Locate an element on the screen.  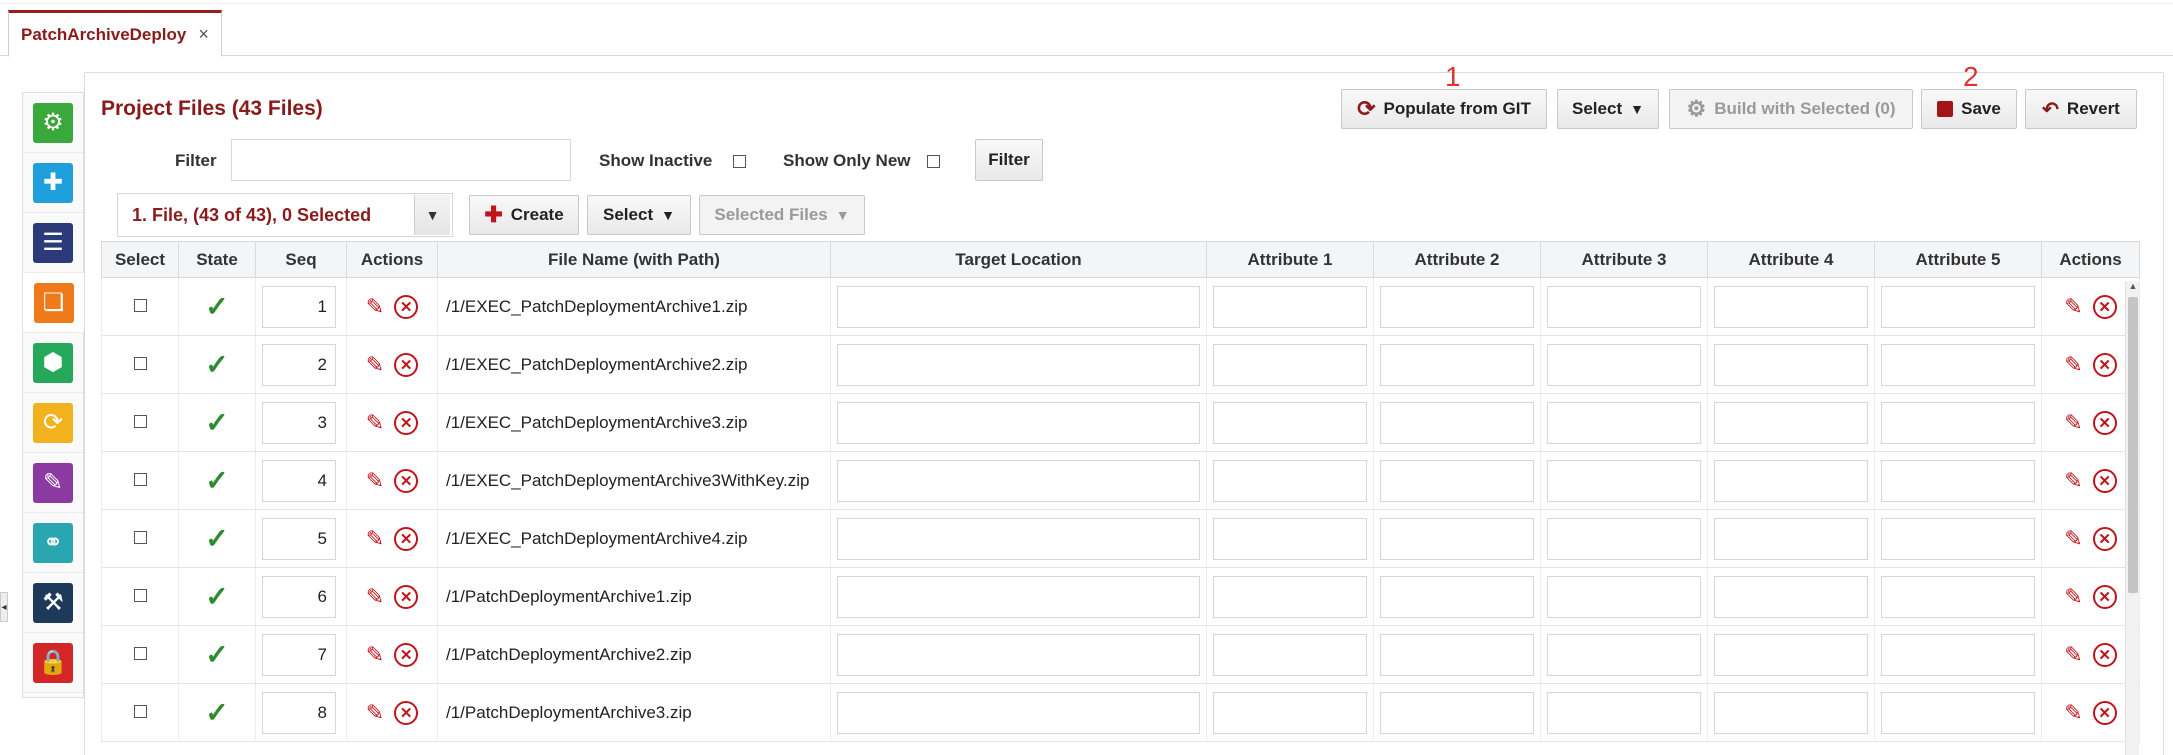
create-button: ✚ Create is located at coordinates (524, 215).